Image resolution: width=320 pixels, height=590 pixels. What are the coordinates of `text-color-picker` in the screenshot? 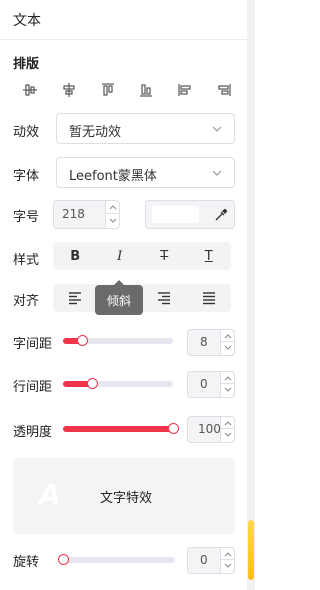 It's located at (190, 214).